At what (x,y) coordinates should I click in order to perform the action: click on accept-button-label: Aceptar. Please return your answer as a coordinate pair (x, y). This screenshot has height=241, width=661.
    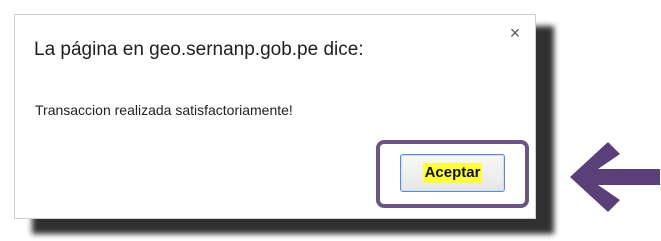
    Looking at the image, I should click on (452, 173).